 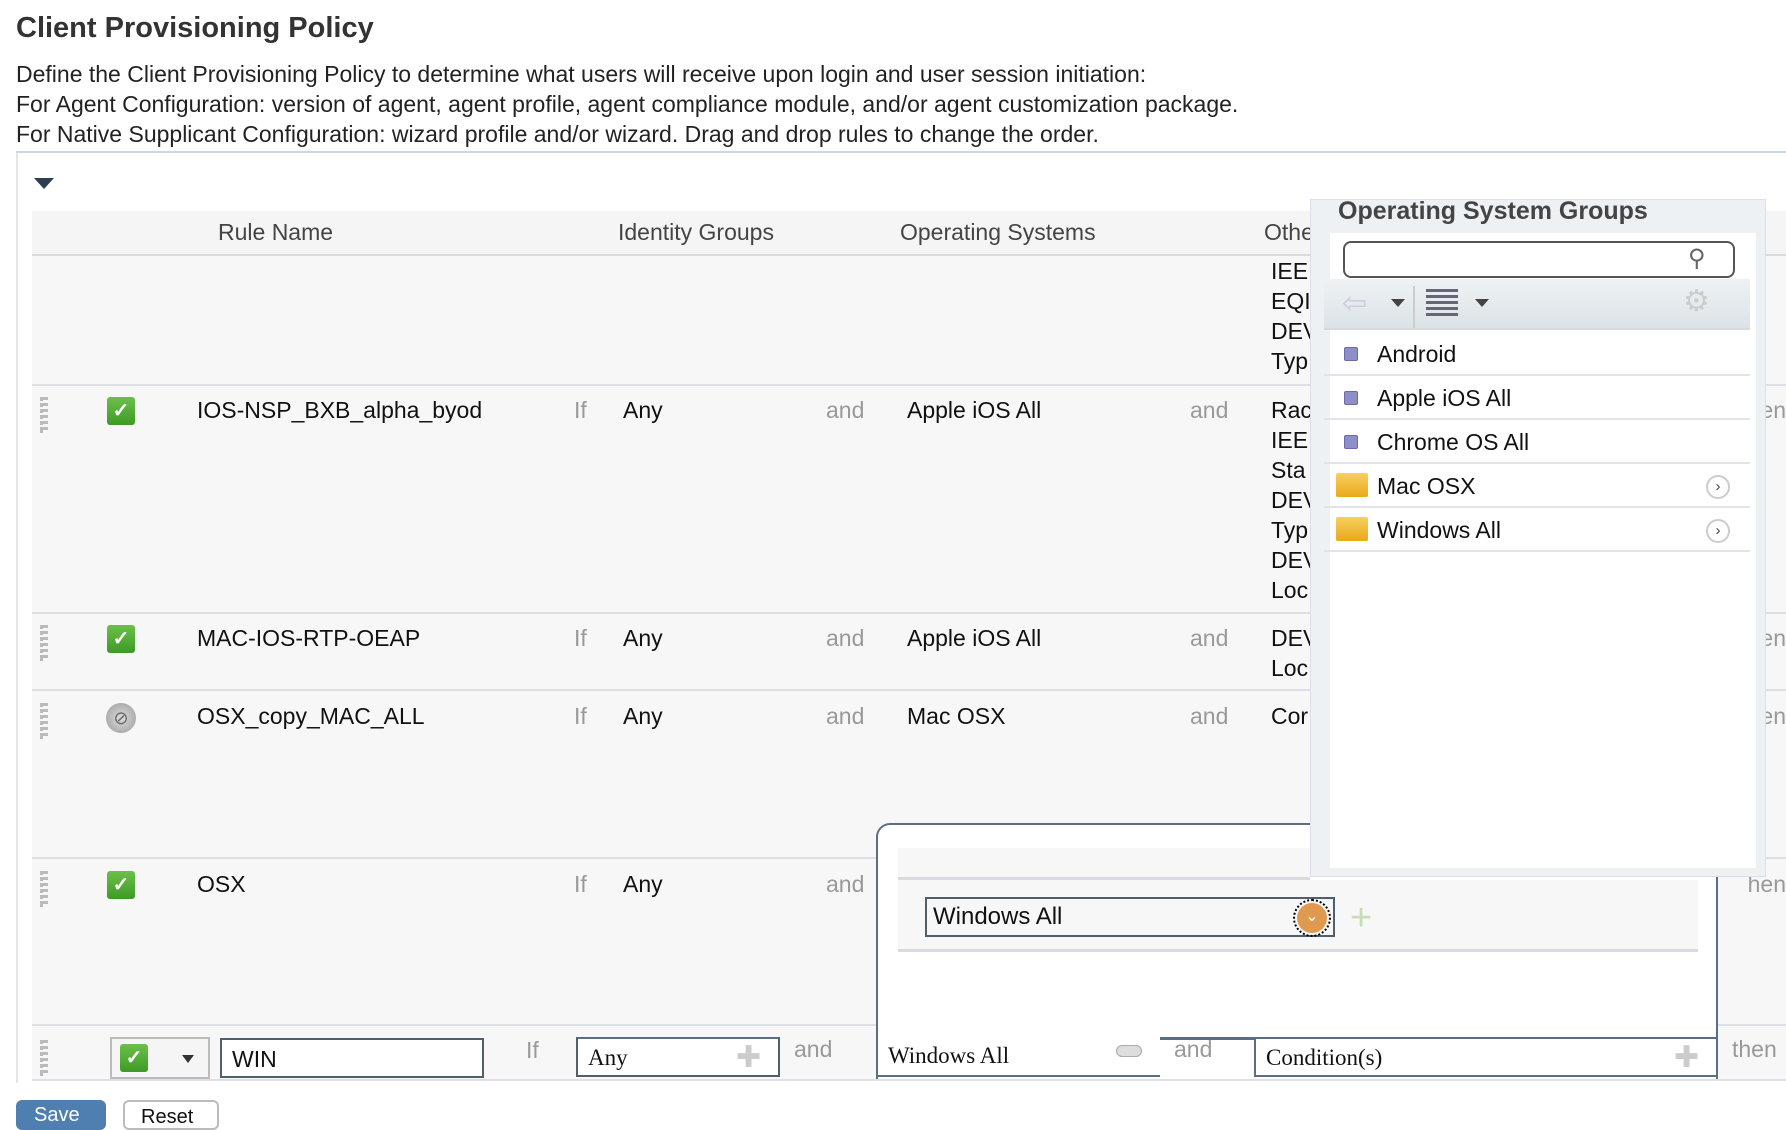 What do you see at coordinates (195, 28) in the screenshot?
I see `page-title: Client Provisioning Policy` at bounding box center [195, 28].